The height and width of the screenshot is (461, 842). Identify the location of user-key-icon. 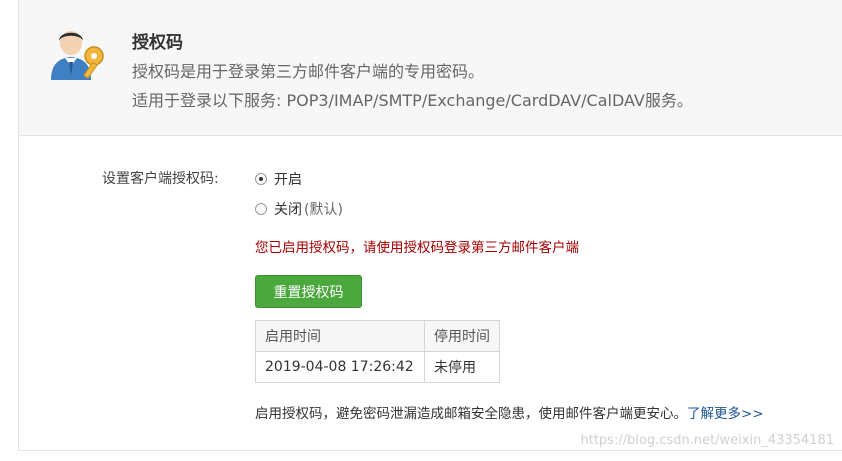
(77, 55).